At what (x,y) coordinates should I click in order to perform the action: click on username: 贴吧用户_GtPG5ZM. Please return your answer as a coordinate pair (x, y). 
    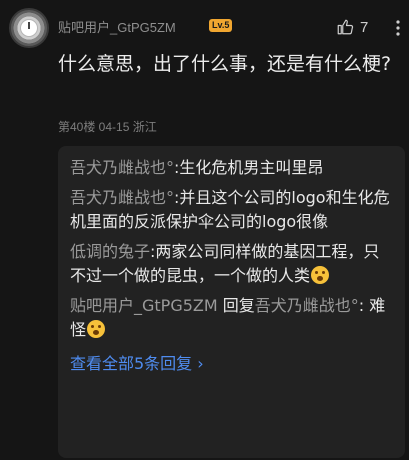
    Looking at the image, I should click on (117, 26).